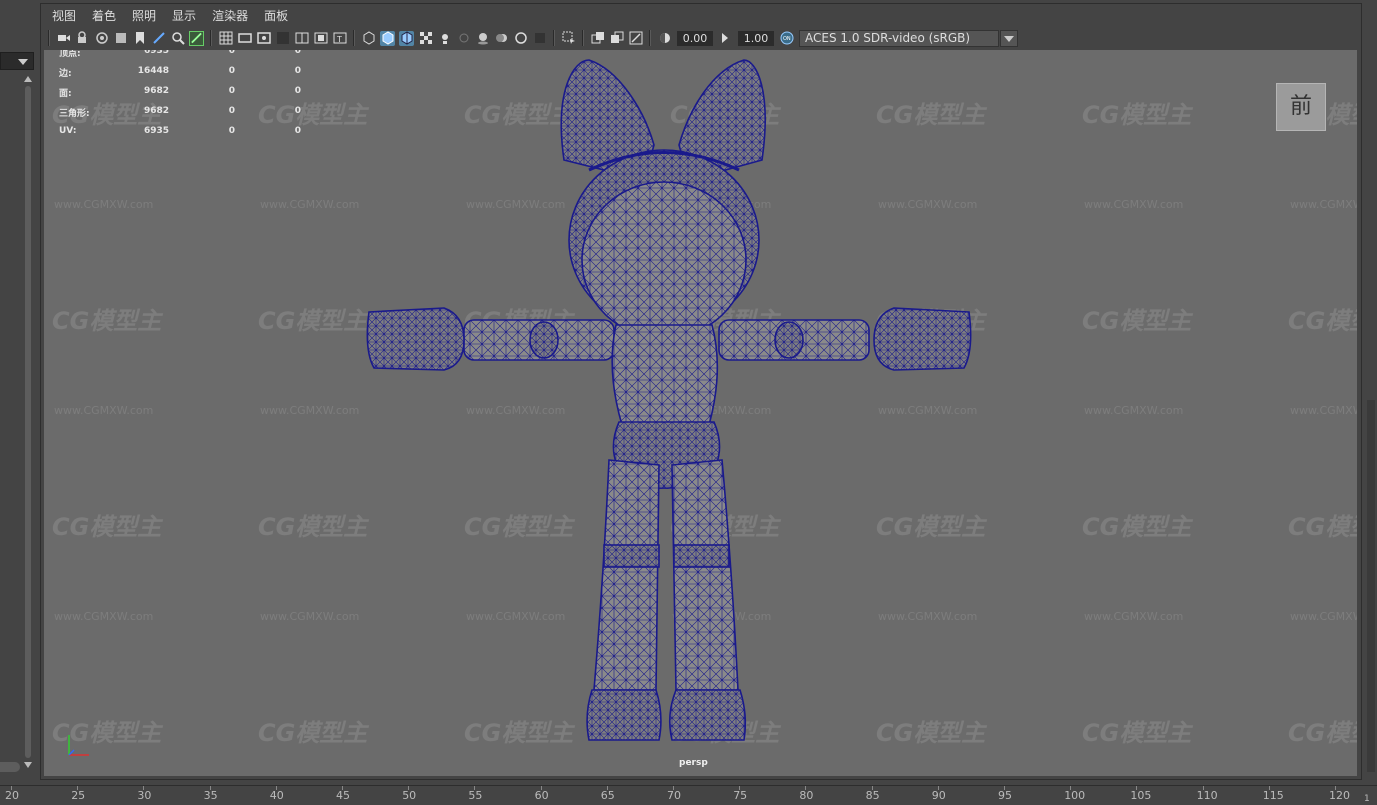  I want to click on left-scroll-handle, so click(10, 767).